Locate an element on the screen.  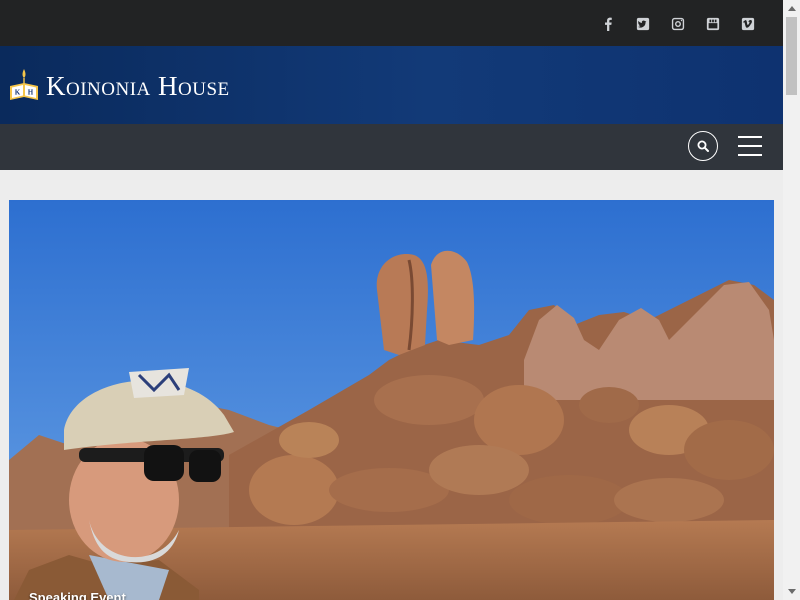
vimeo-icon is located at coordinates (747, 24).